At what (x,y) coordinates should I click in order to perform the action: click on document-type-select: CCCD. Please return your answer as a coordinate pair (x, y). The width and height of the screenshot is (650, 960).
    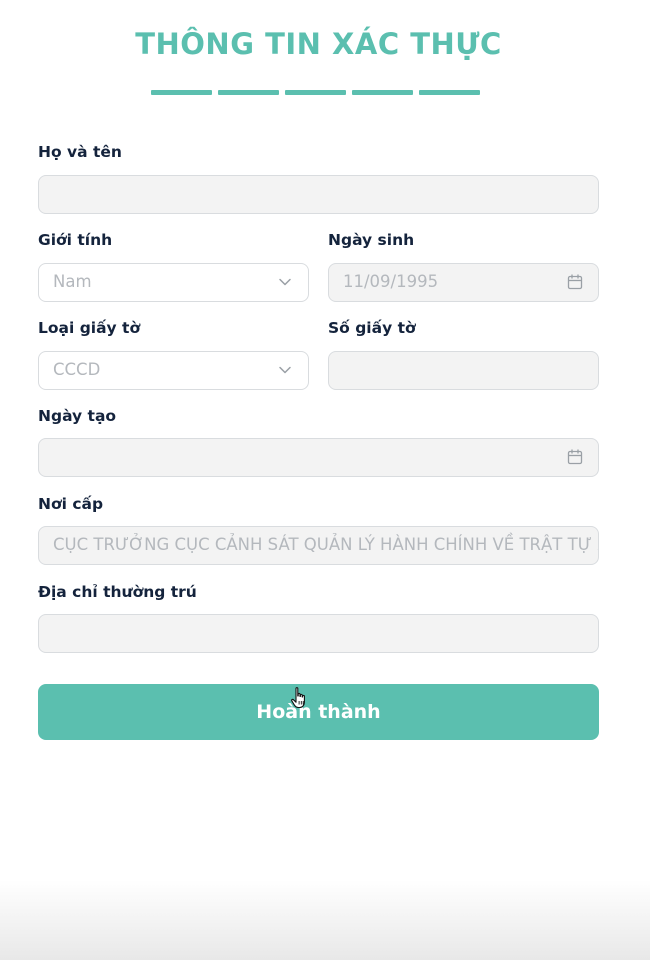
    Looking at the image, I should click on (173, 370).